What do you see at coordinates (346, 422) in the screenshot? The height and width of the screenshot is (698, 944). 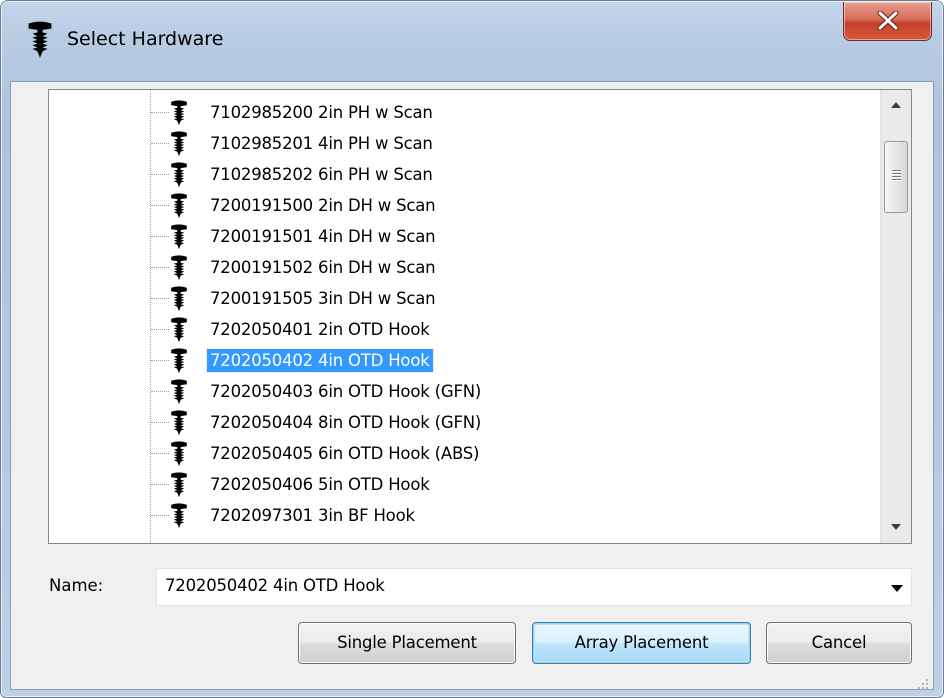 I see `tree-item-label: 7202050404 8in OTD Hook (GFN)` at bounding box center [346, 422].